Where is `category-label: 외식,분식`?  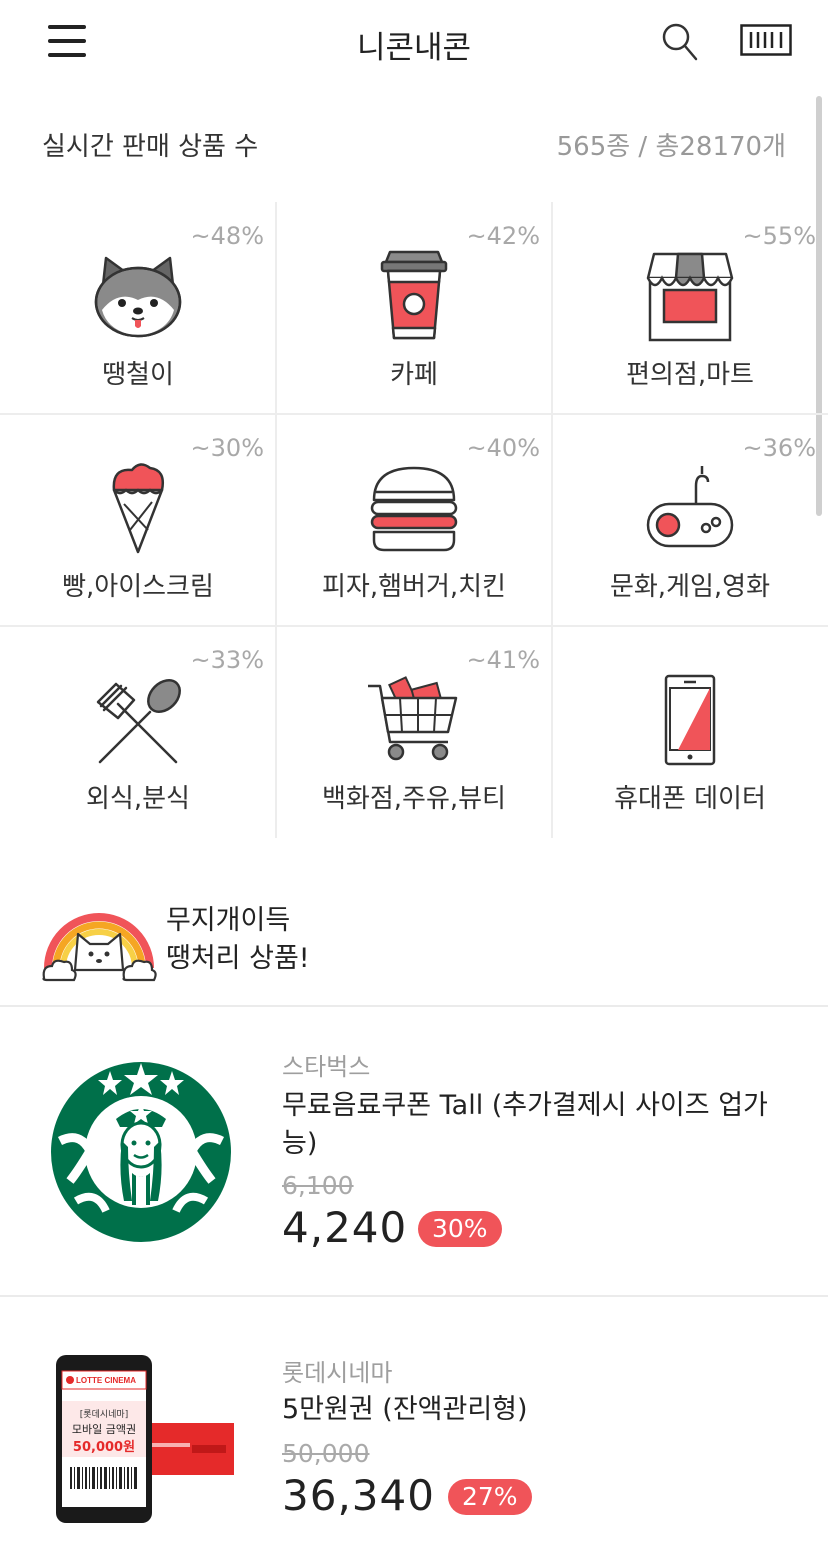 category-label: 외식,분식 is located at coordinates (138, 799).